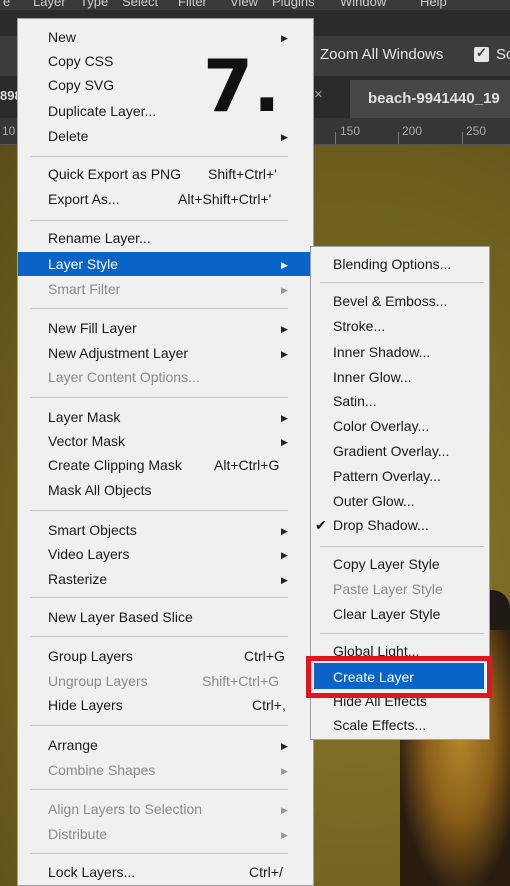  What do you see at coordinates (120, 617) in the screenshot?
I see `menu-item-new-layer-based-slice: New Layer Based Slice` at bounding box center [120, 617].